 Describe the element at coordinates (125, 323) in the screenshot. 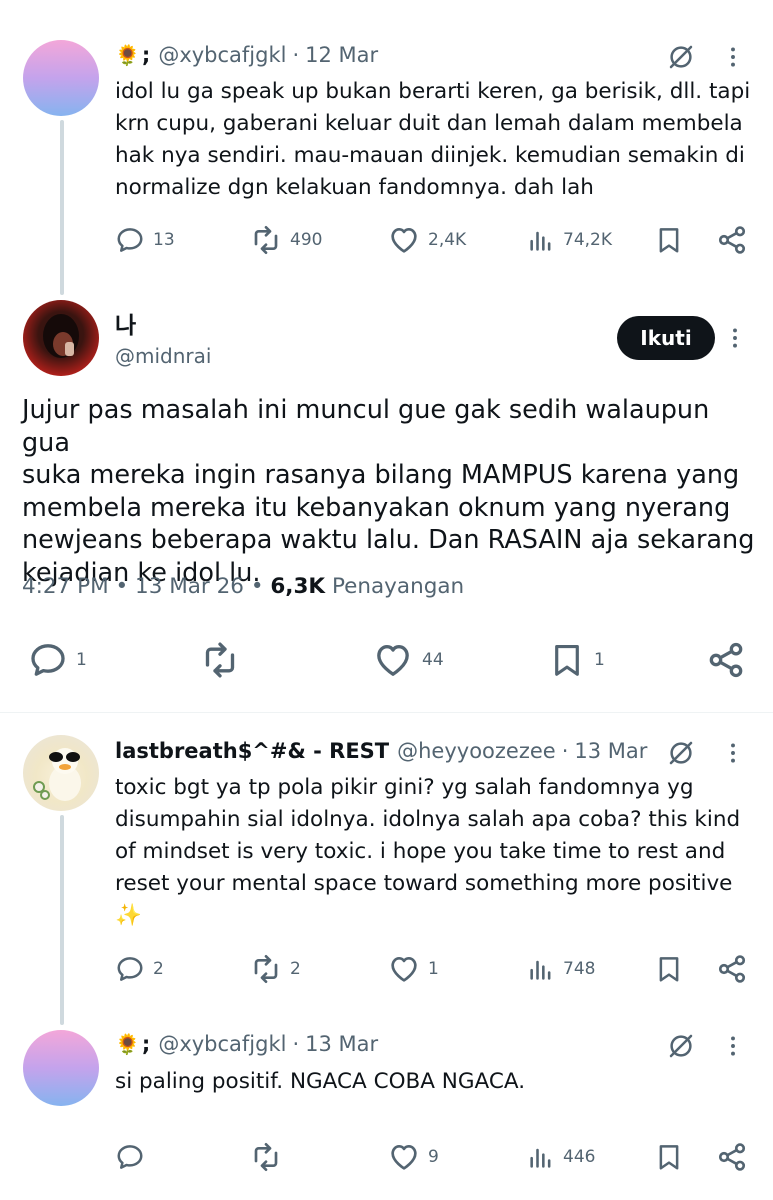

I see `display-name: 나` at that location.